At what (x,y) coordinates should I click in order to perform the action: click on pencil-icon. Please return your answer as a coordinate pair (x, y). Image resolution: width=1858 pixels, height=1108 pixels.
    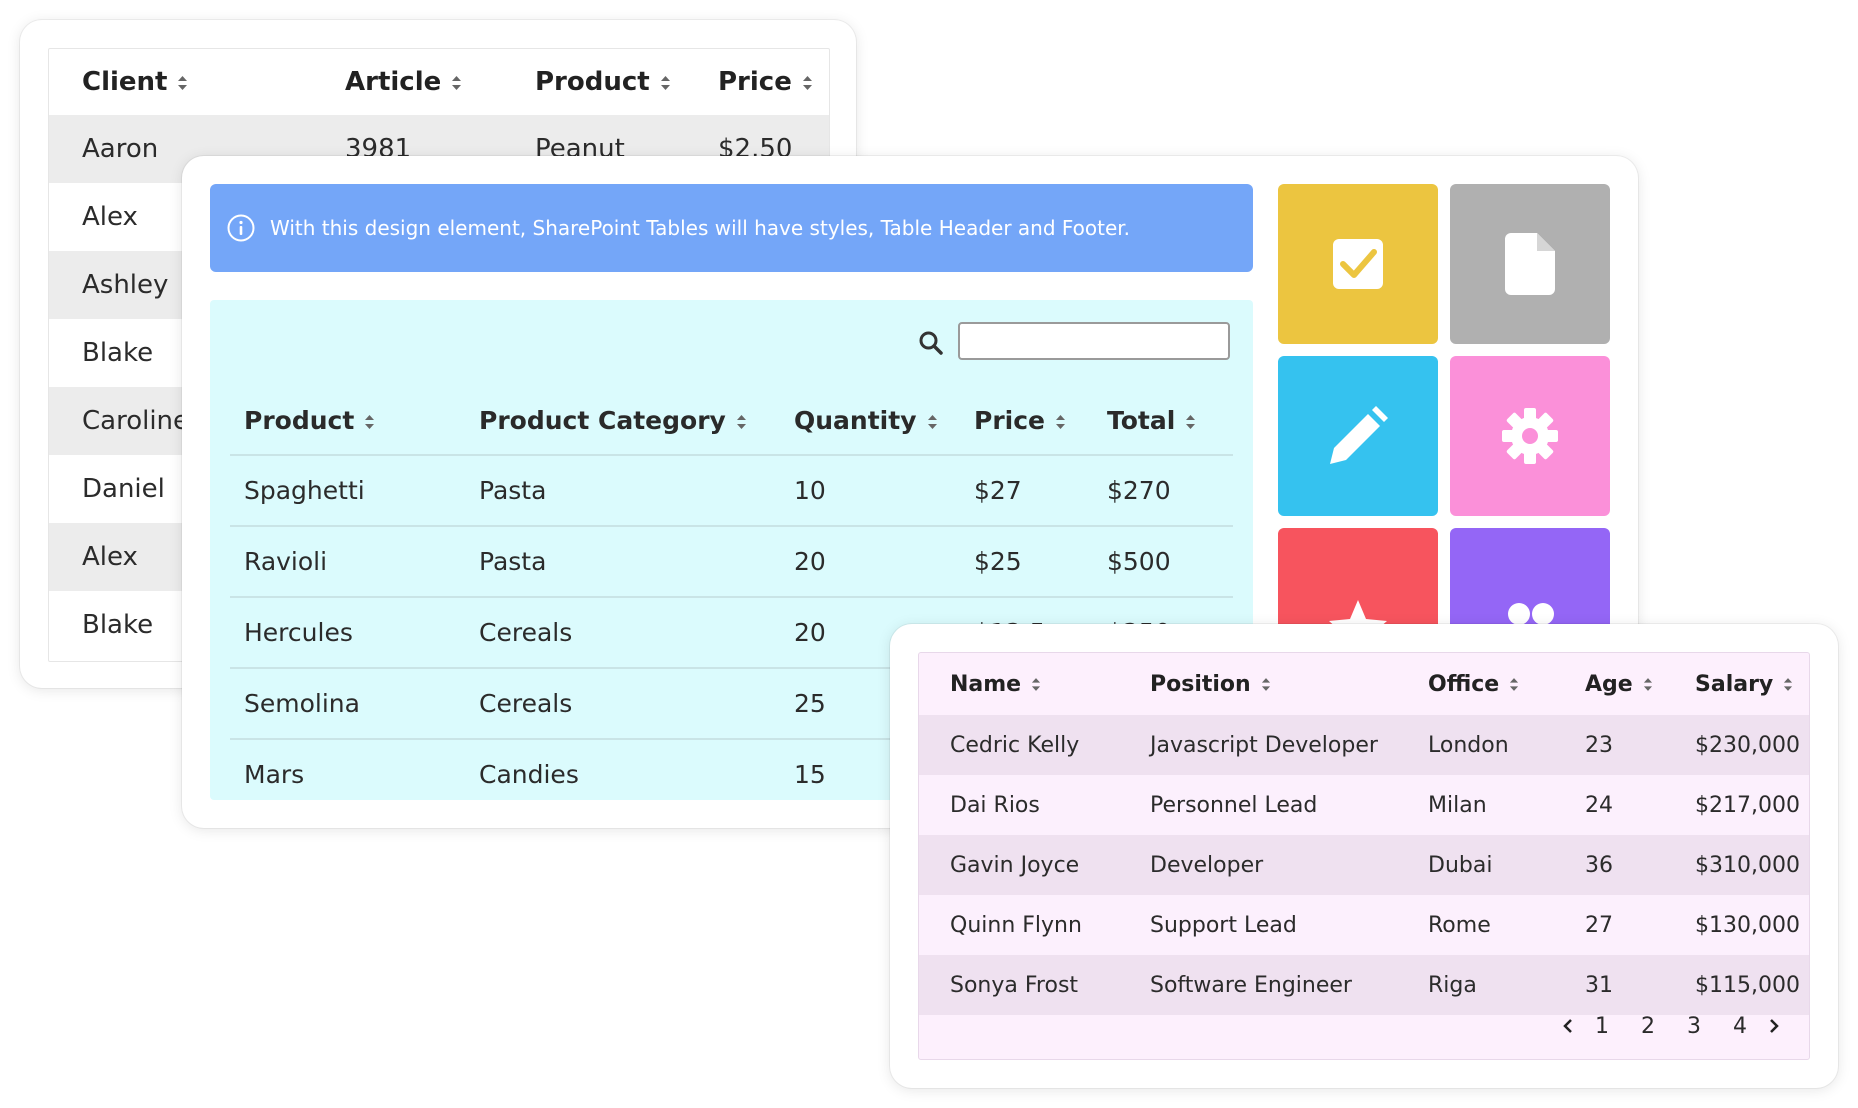
    Looking at the image, I should click on (1359, 435).